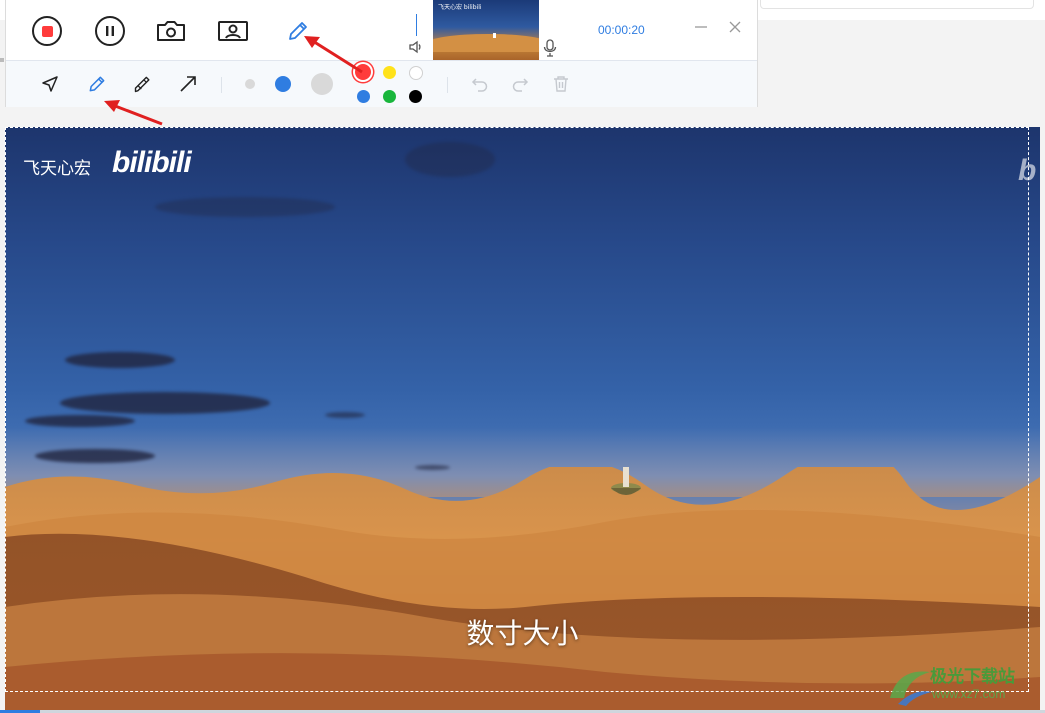 The width and height of the screenshot is (1045, 713). Describe the element at coordinates (486, 43) in the screenshot. I see `preview-dune` at that location.